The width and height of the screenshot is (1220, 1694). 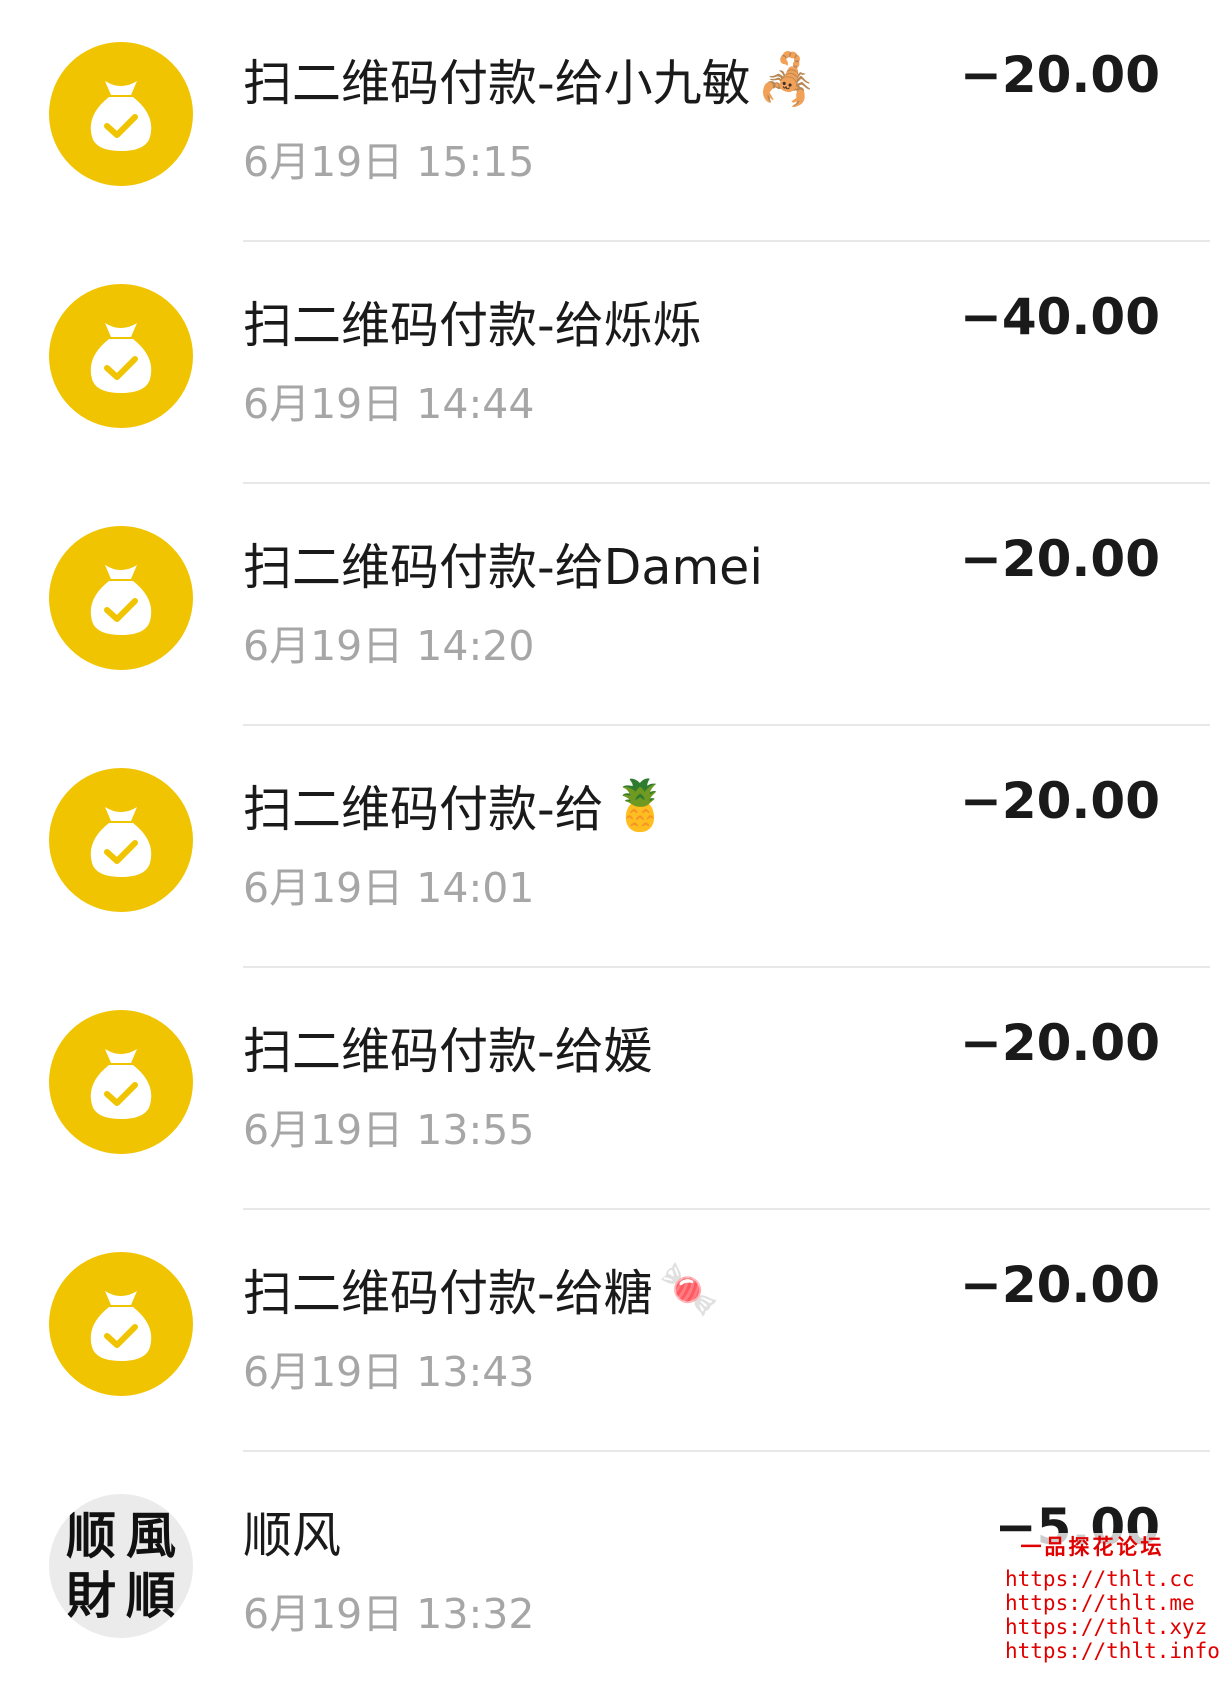 What do you see at coordinates (91, 1535) in the screenshot?
I see `calligraphy-char: 顺` at bounding box center [91, 1535].